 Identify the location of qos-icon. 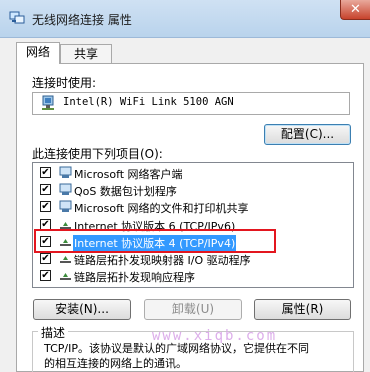
(65, 189).